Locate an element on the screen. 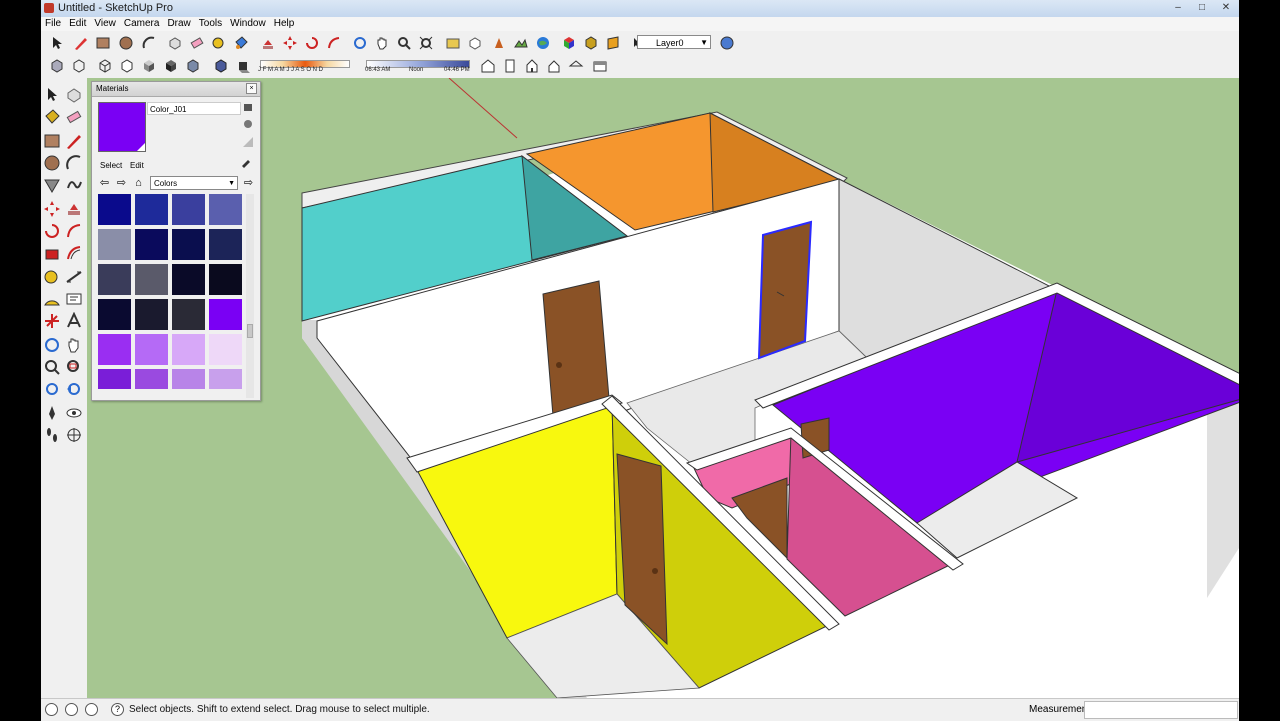 The height and width of the screenshot is (721, 1280). eyedropper-icon is located at coordinates (246, 162).